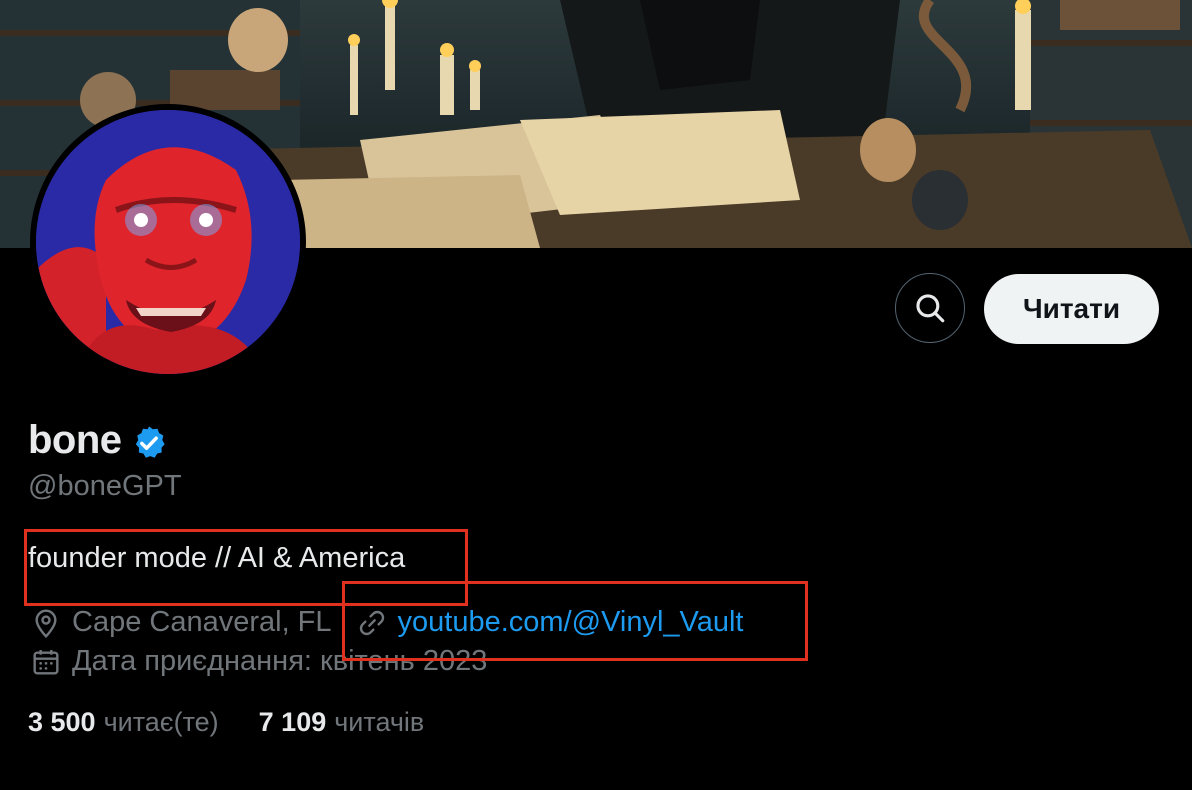 This screenshot has width=1192, height=790. I want to click on website-highlight-box, so click(575, 621).